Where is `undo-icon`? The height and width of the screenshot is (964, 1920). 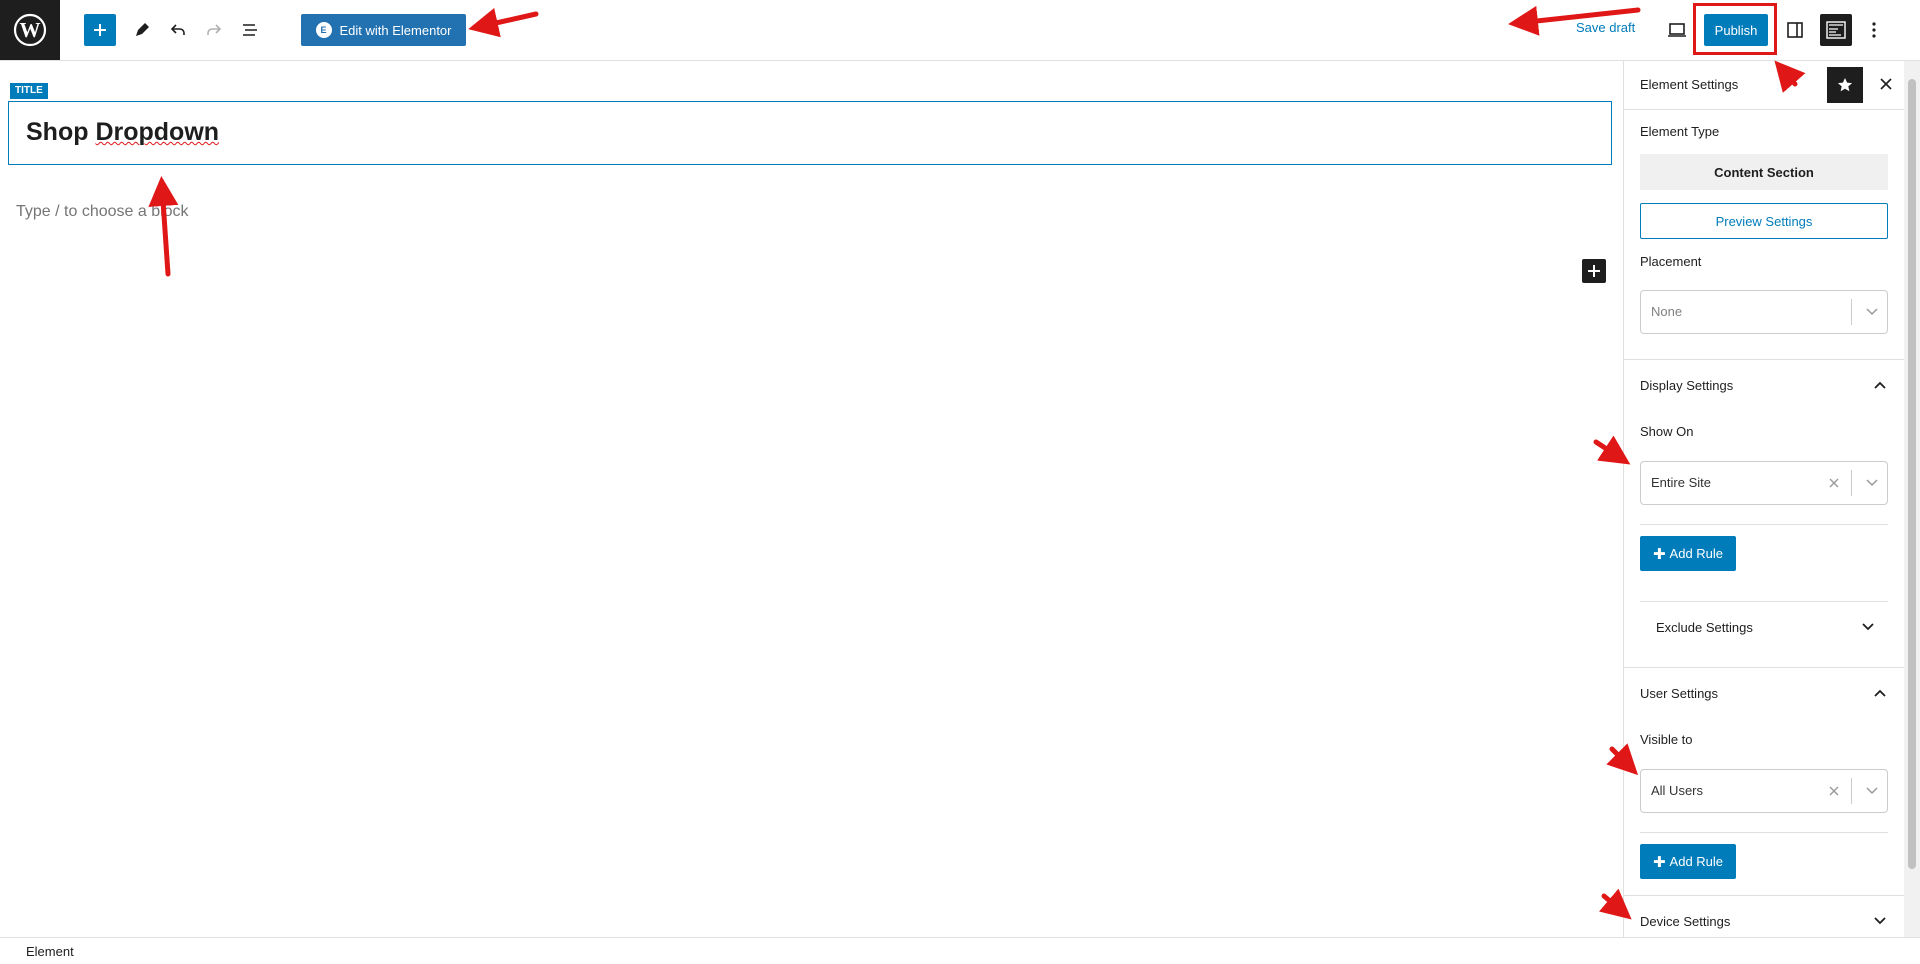
undo-icon is located at coordinates (177, 29).